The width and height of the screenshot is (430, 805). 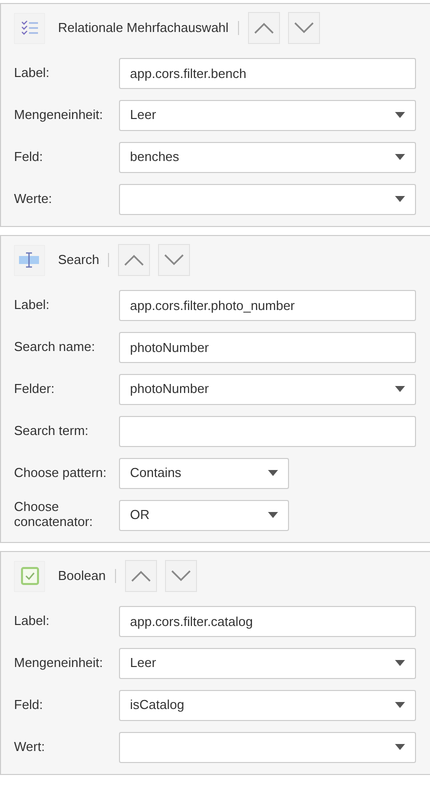 What do you see at coordinates (82, 576) in the screenshot?
I see `panel-title: Boolean` at bounding box center [82, 576].